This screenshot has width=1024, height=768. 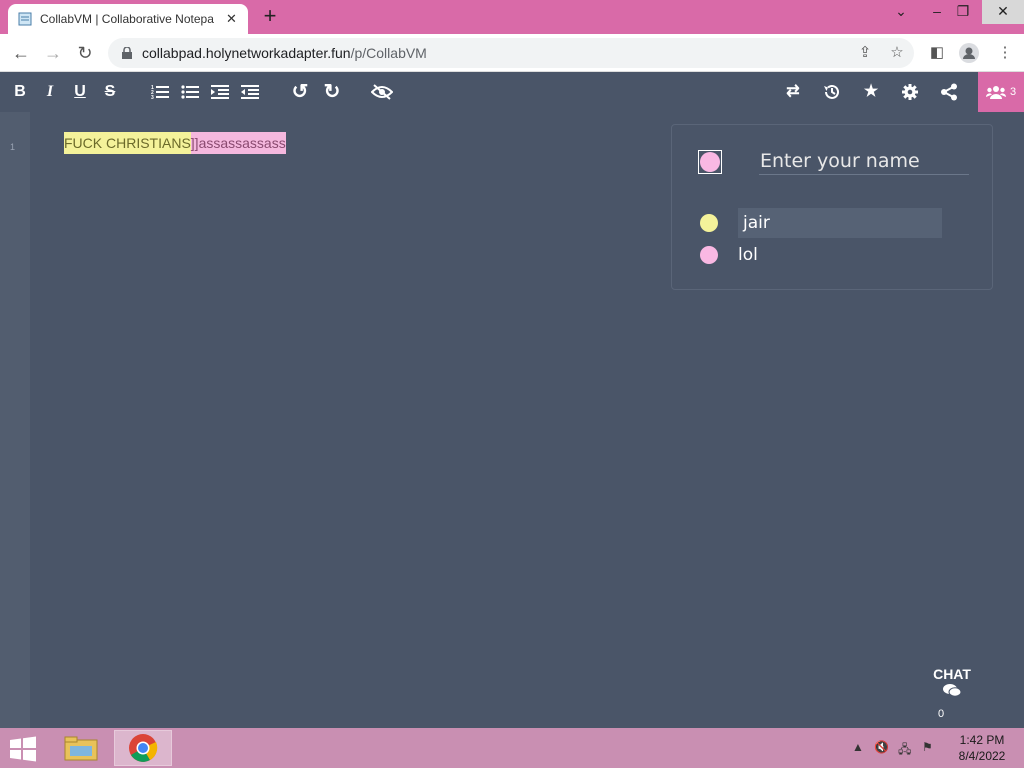 What do you see at coordinates (127, 143) in the screenshot?
I see `author-text-segment: FUCK CHRISTIANS` at bounding box center [127, 143].